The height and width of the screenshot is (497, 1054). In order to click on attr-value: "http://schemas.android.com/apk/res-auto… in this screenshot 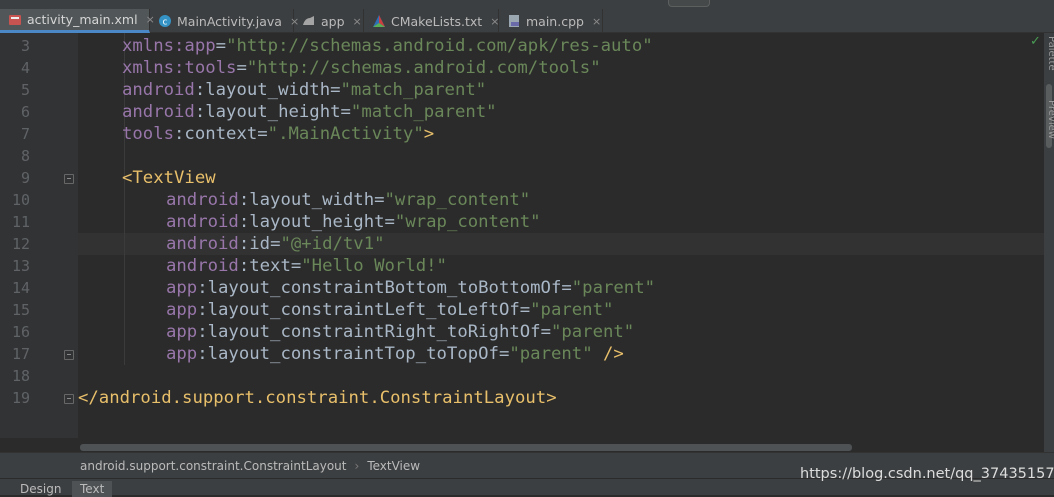, I will do `click(439, 46)`.